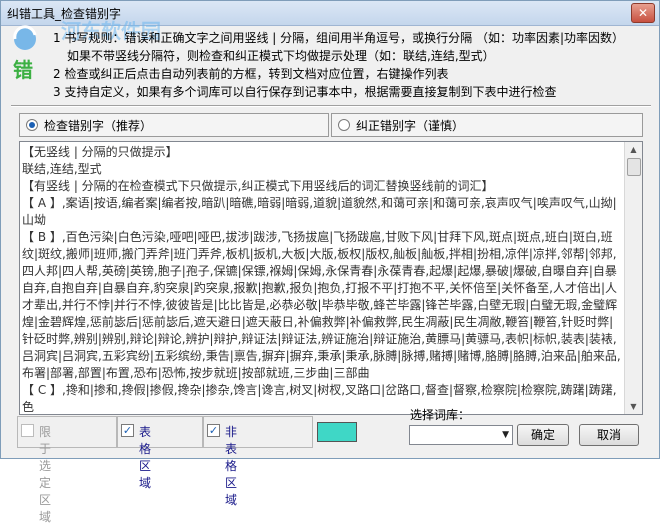  I want to click on mode-correct-radio: 纠正错别字（谨慎）, so click(487, 125).